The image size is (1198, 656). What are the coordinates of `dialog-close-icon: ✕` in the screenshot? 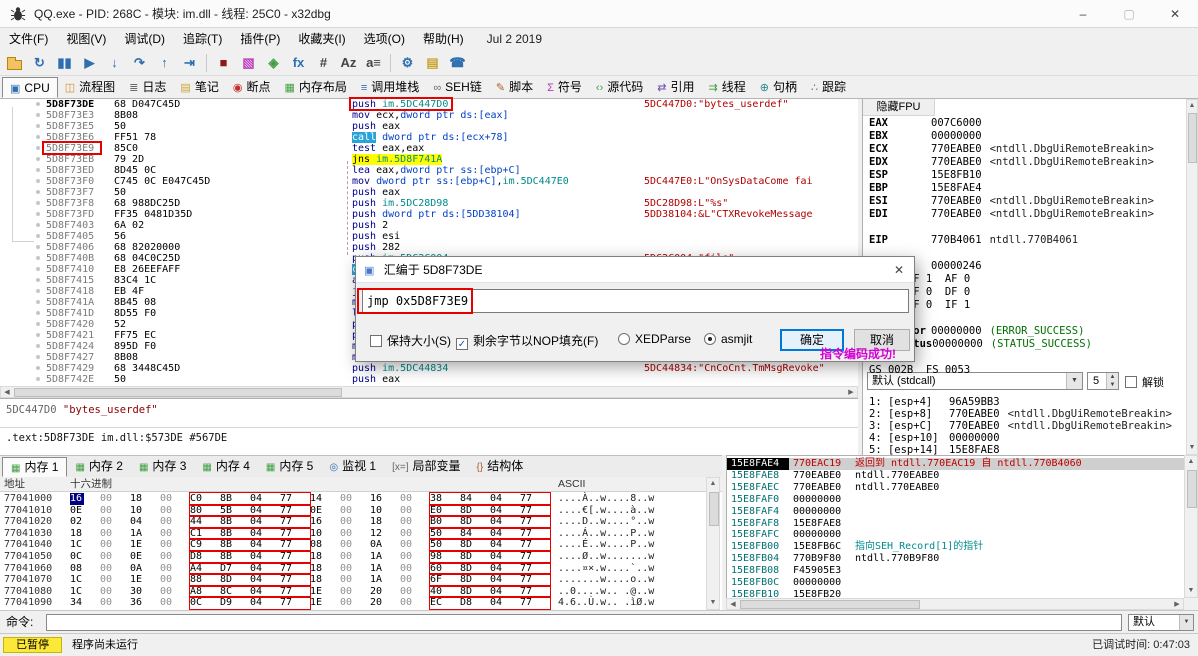 It's located at (899, 270).